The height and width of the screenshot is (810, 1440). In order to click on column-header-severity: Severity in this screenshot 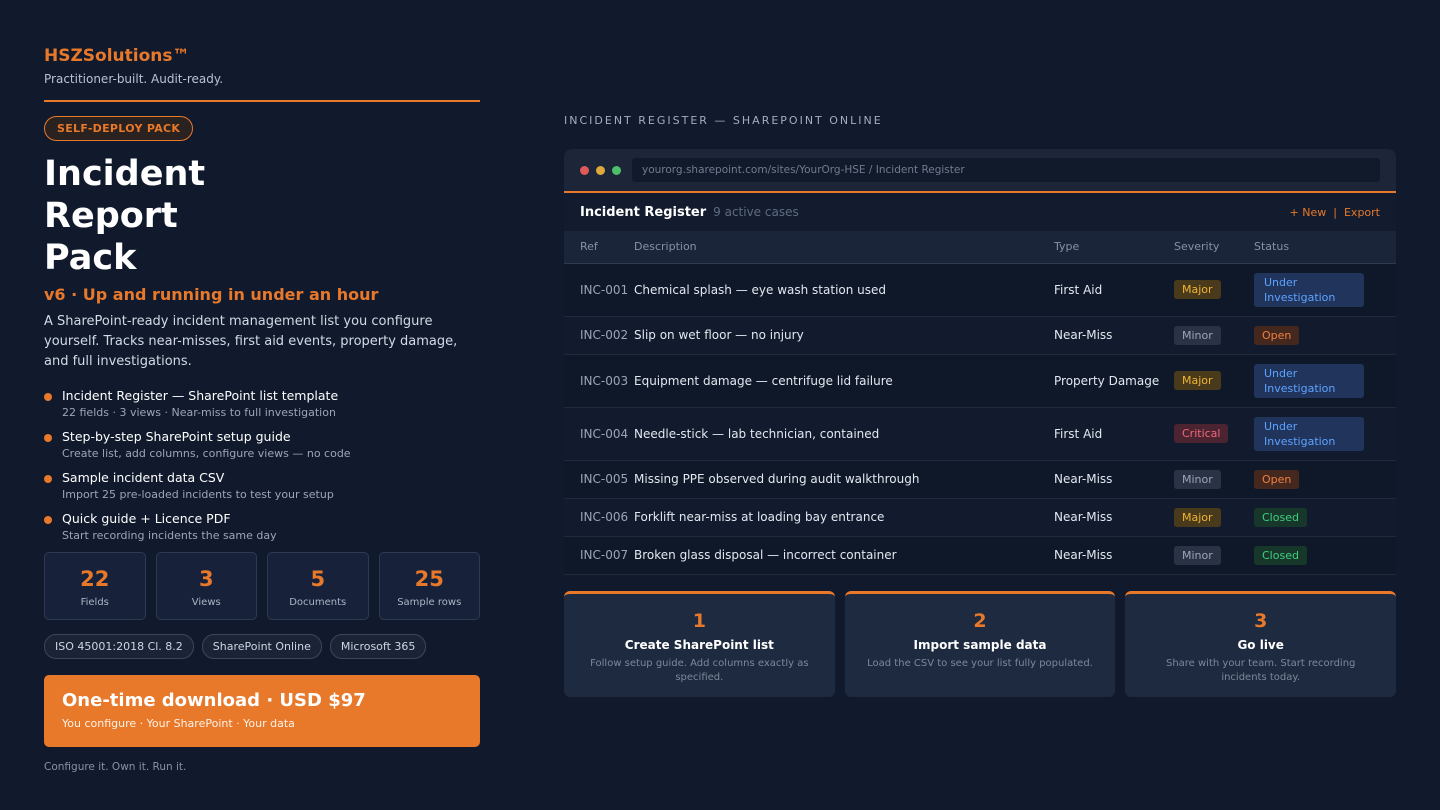, I will do `click(1214, 247)`.